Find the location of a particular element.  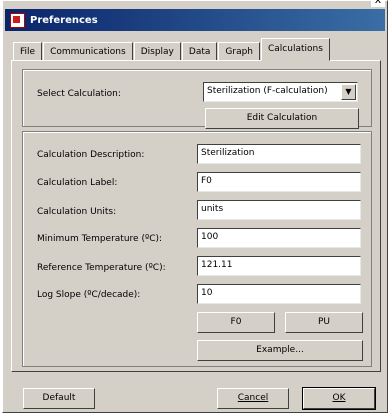

units-label: Calculation Units: is located at coordinates (77, 212).